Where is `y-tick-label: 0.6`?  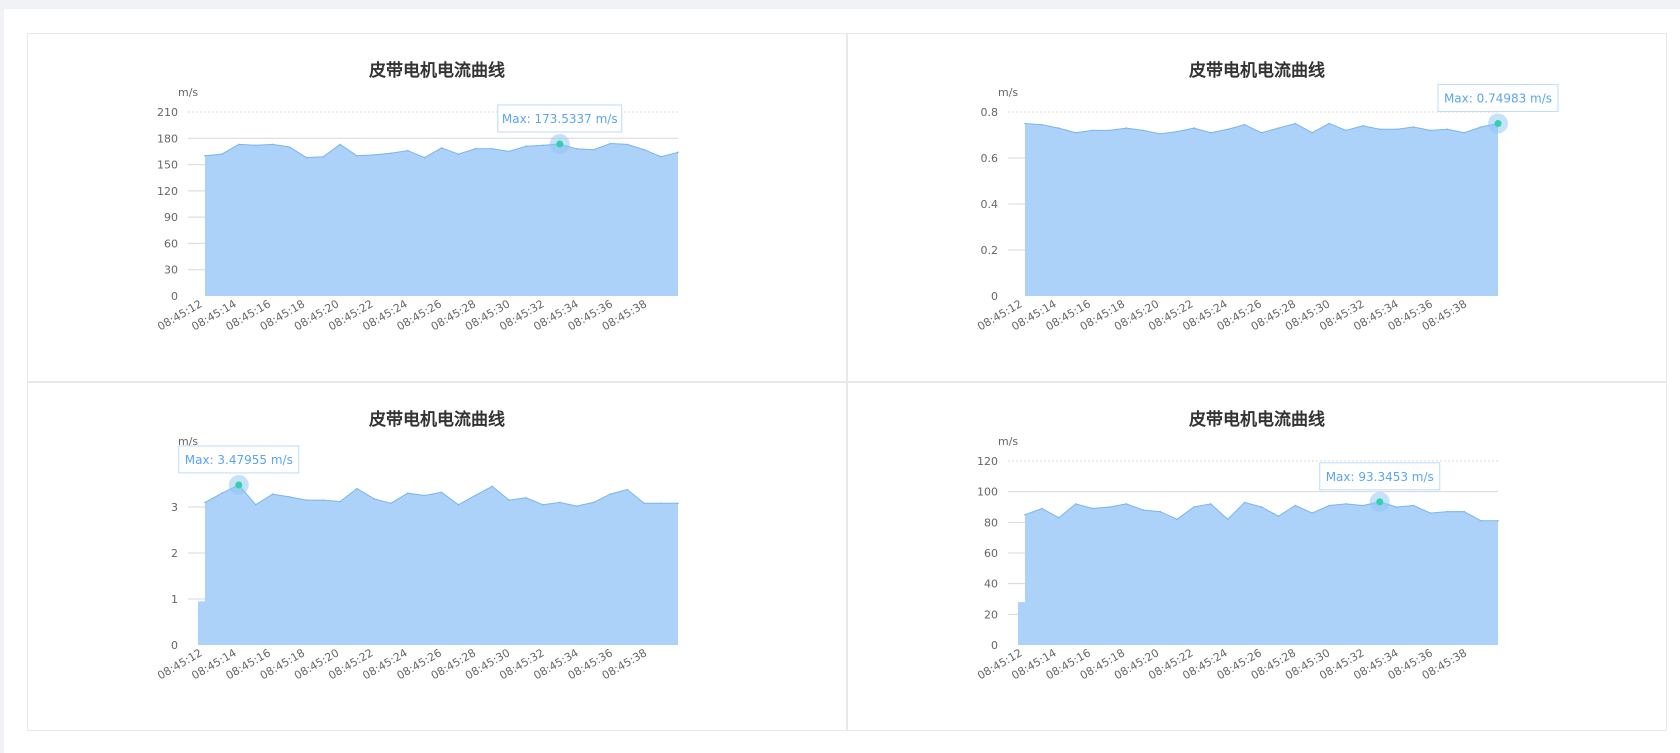 y-tick-label: 0.6 is located at coordinates (990, 158).